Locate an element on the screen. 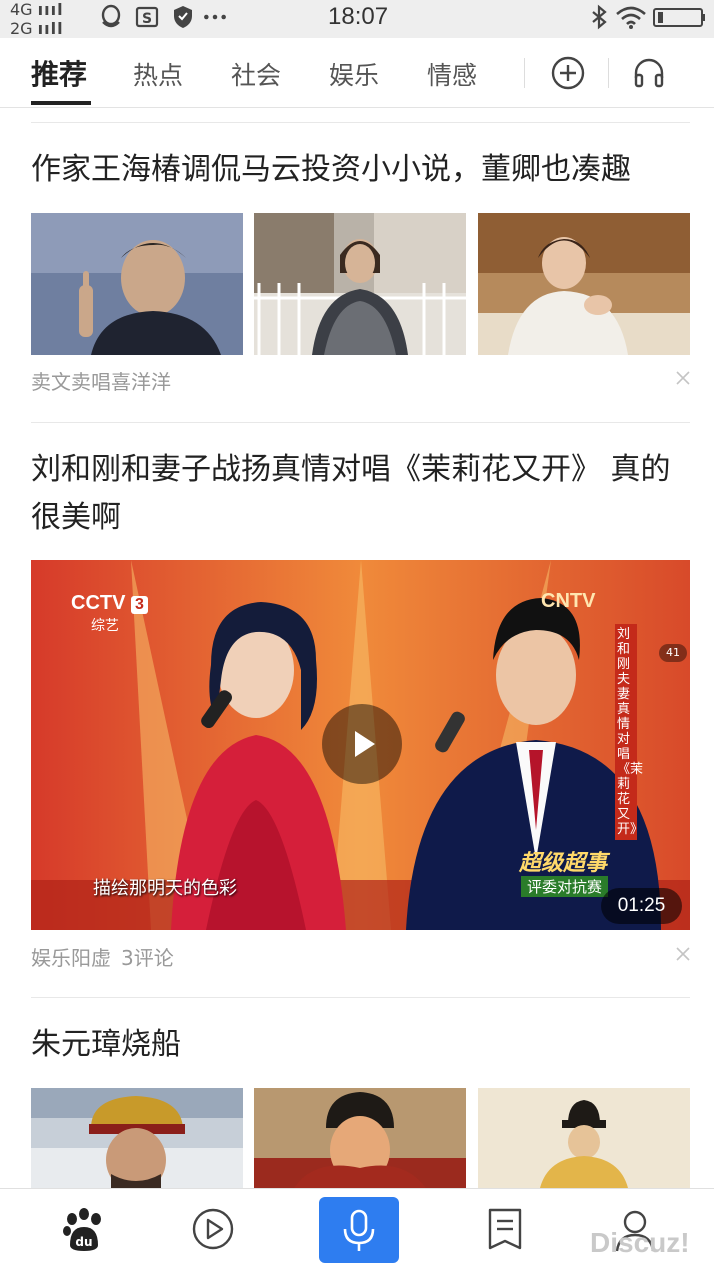  bluetooth-icon is located at coordinates (599, 17).